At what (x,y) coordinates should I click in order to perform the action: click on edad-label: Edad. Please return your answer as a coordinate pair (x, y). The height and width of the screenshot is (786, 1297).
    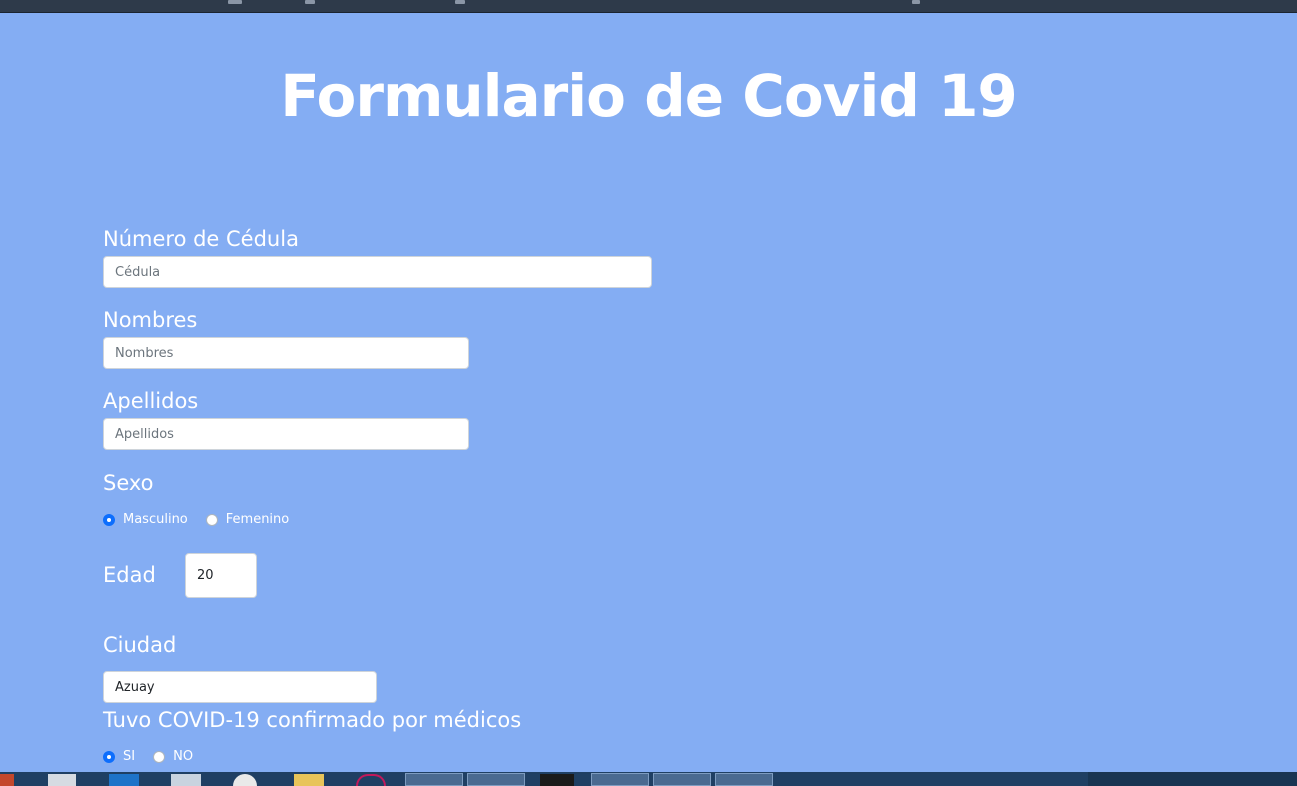
    Looking at the image, I should click on (129, 575).